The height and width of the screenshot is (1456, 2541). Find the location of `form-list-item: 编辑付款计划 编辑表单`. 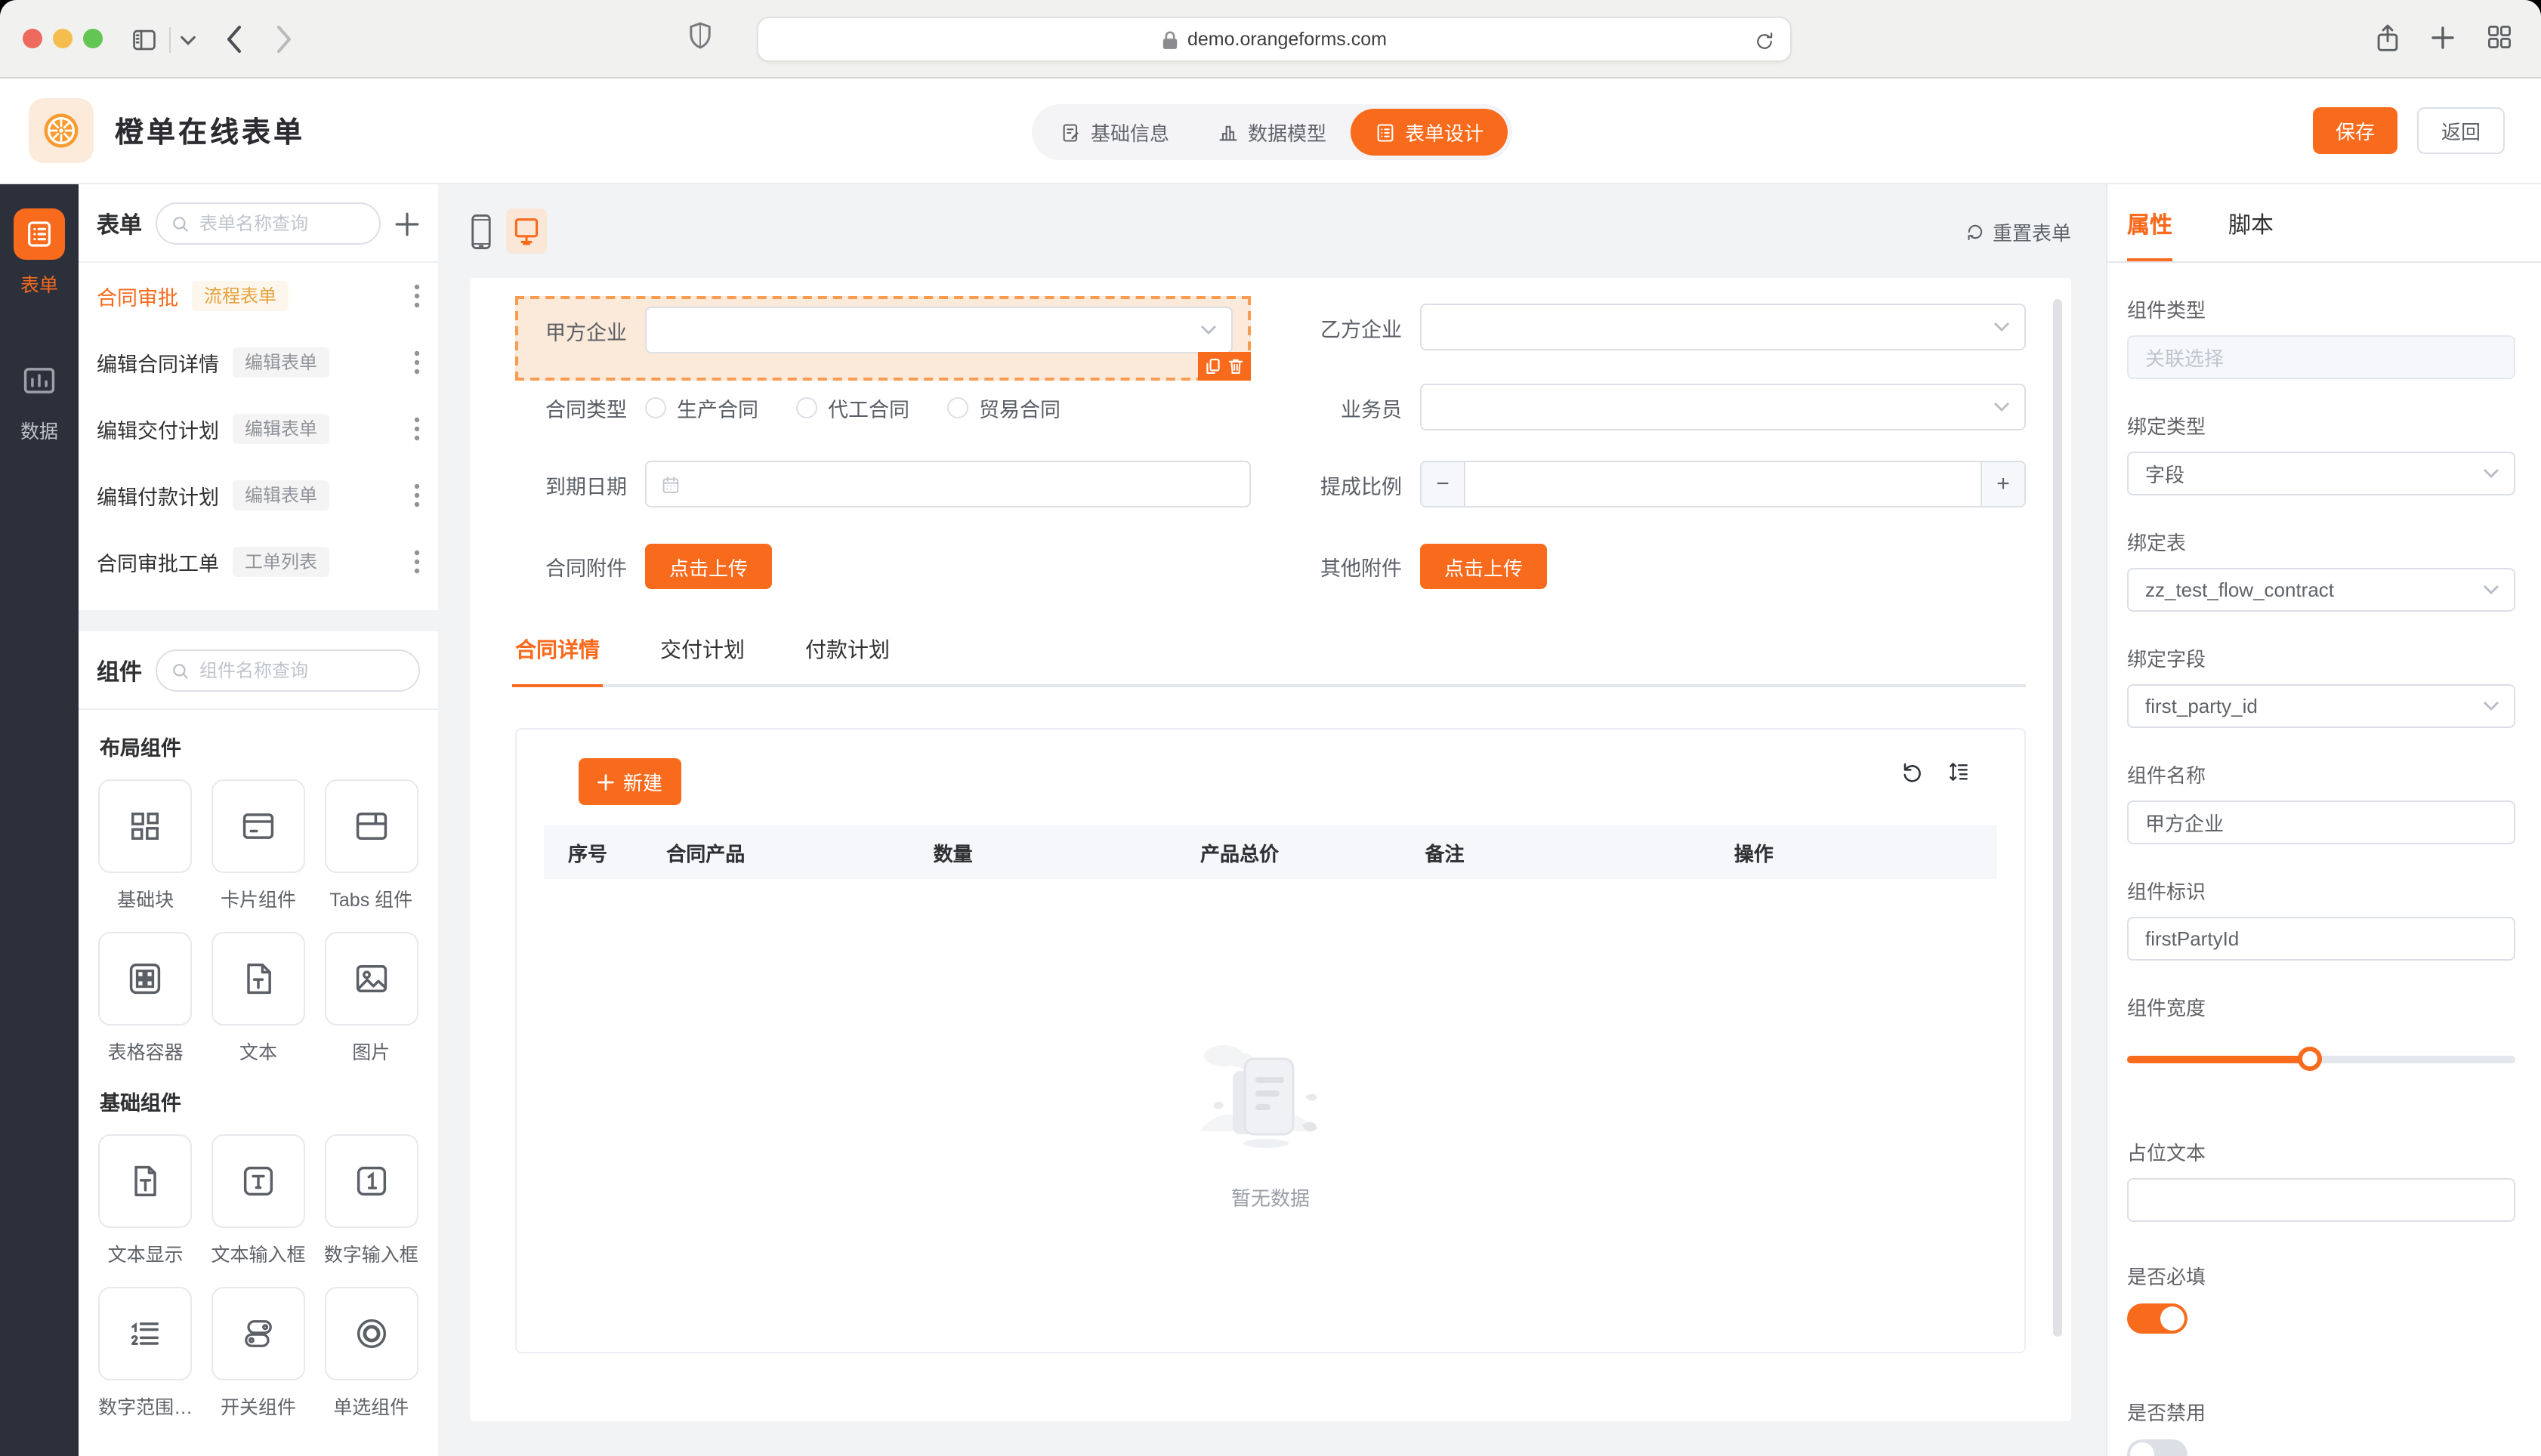

form-list-item: 编辑付款计划 编辑表单 is located at coordinates (258, 495).